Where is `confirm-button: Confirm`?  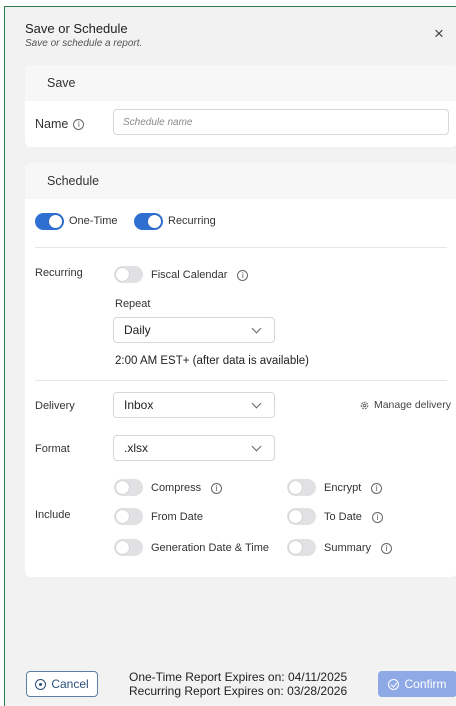
confirm-button: Confirm is located at coordinates (417, 684).